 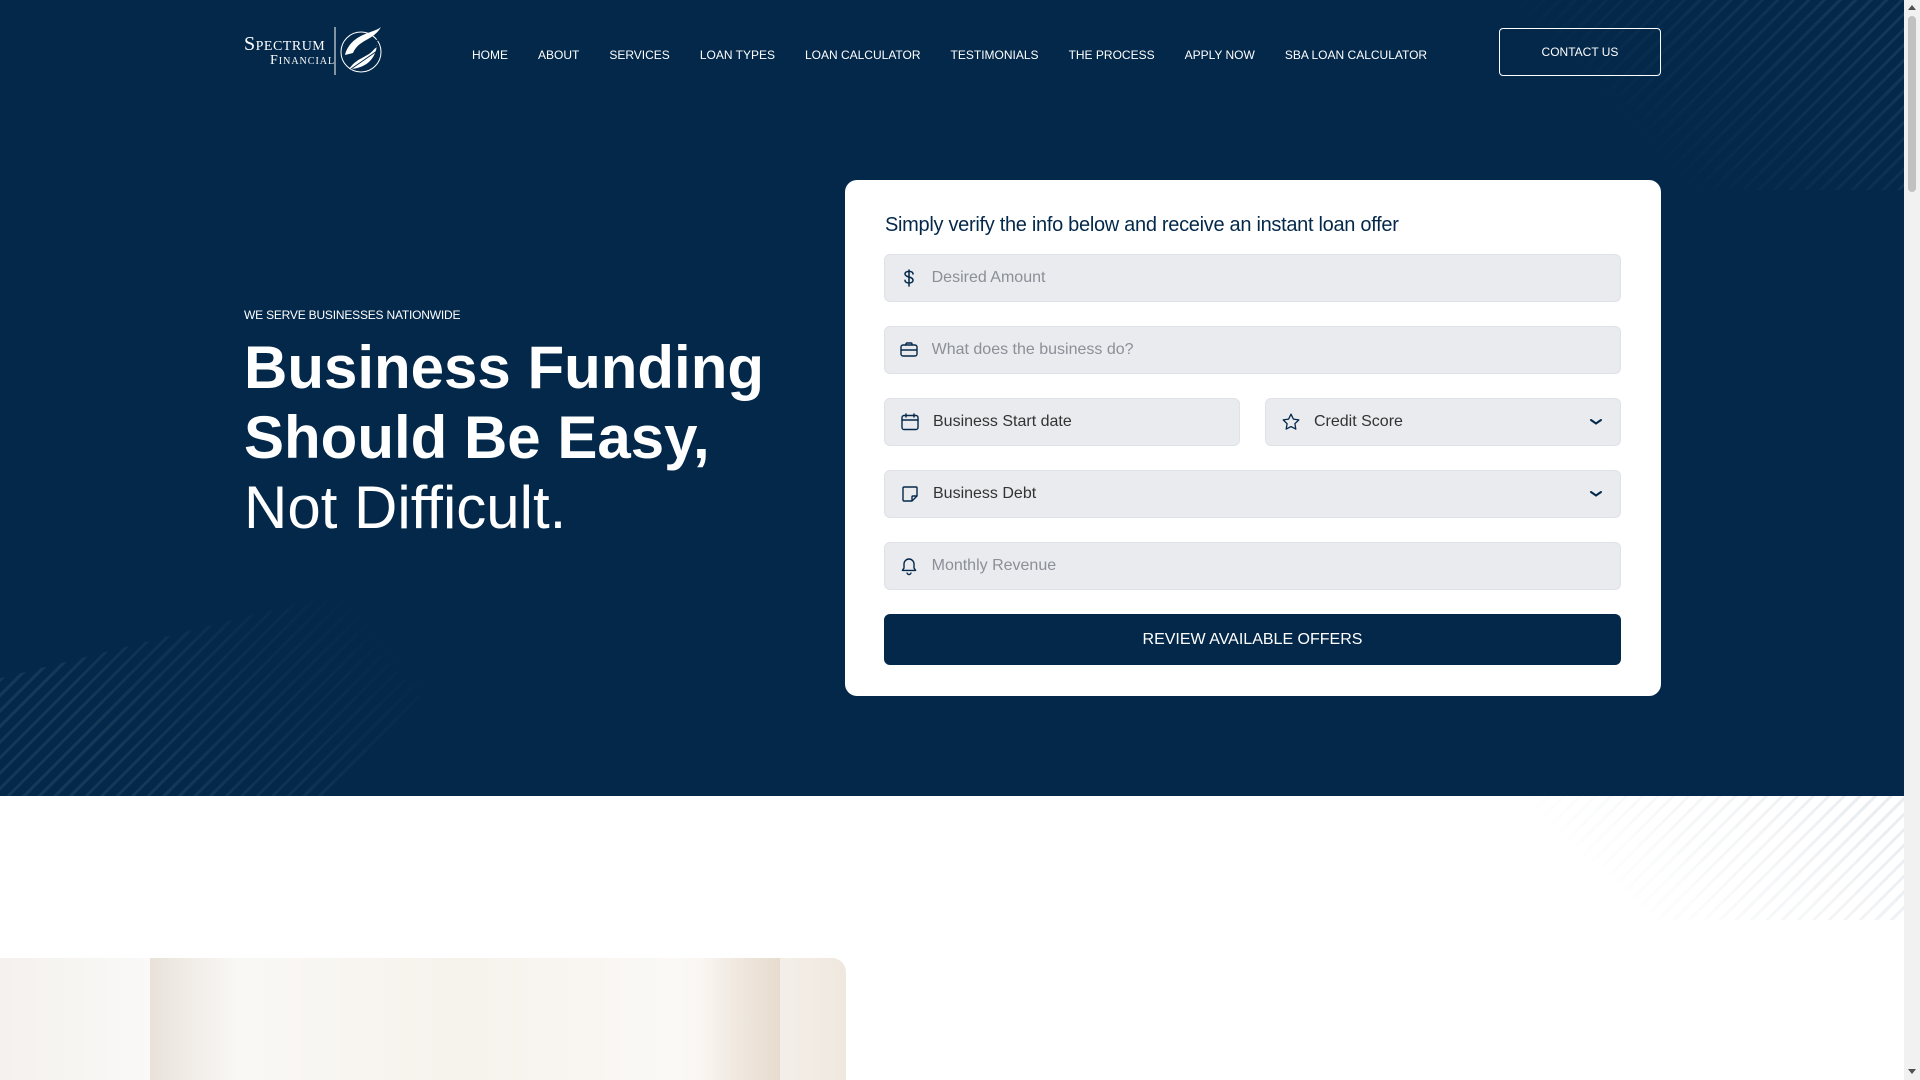 I want to click on credit-score-value: Credit Score, so click(x=1358, y=421).